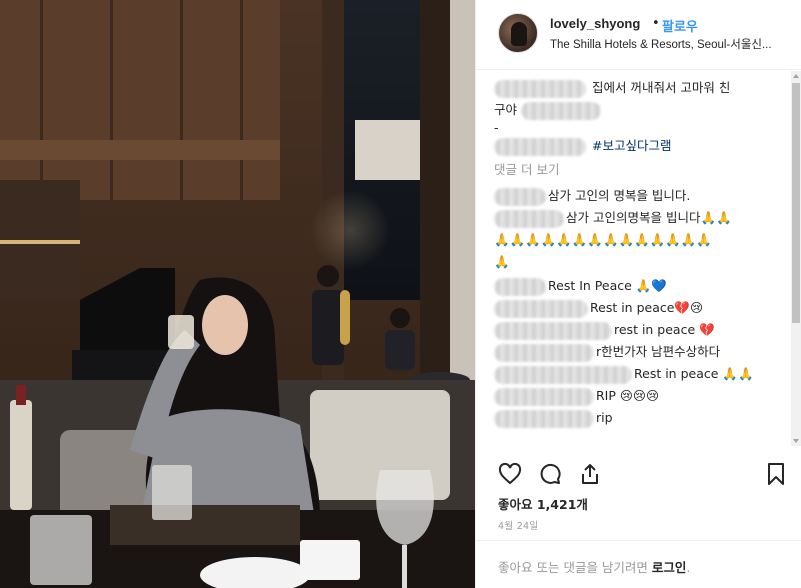  I want to click on comment-icon, so click(550, 477).